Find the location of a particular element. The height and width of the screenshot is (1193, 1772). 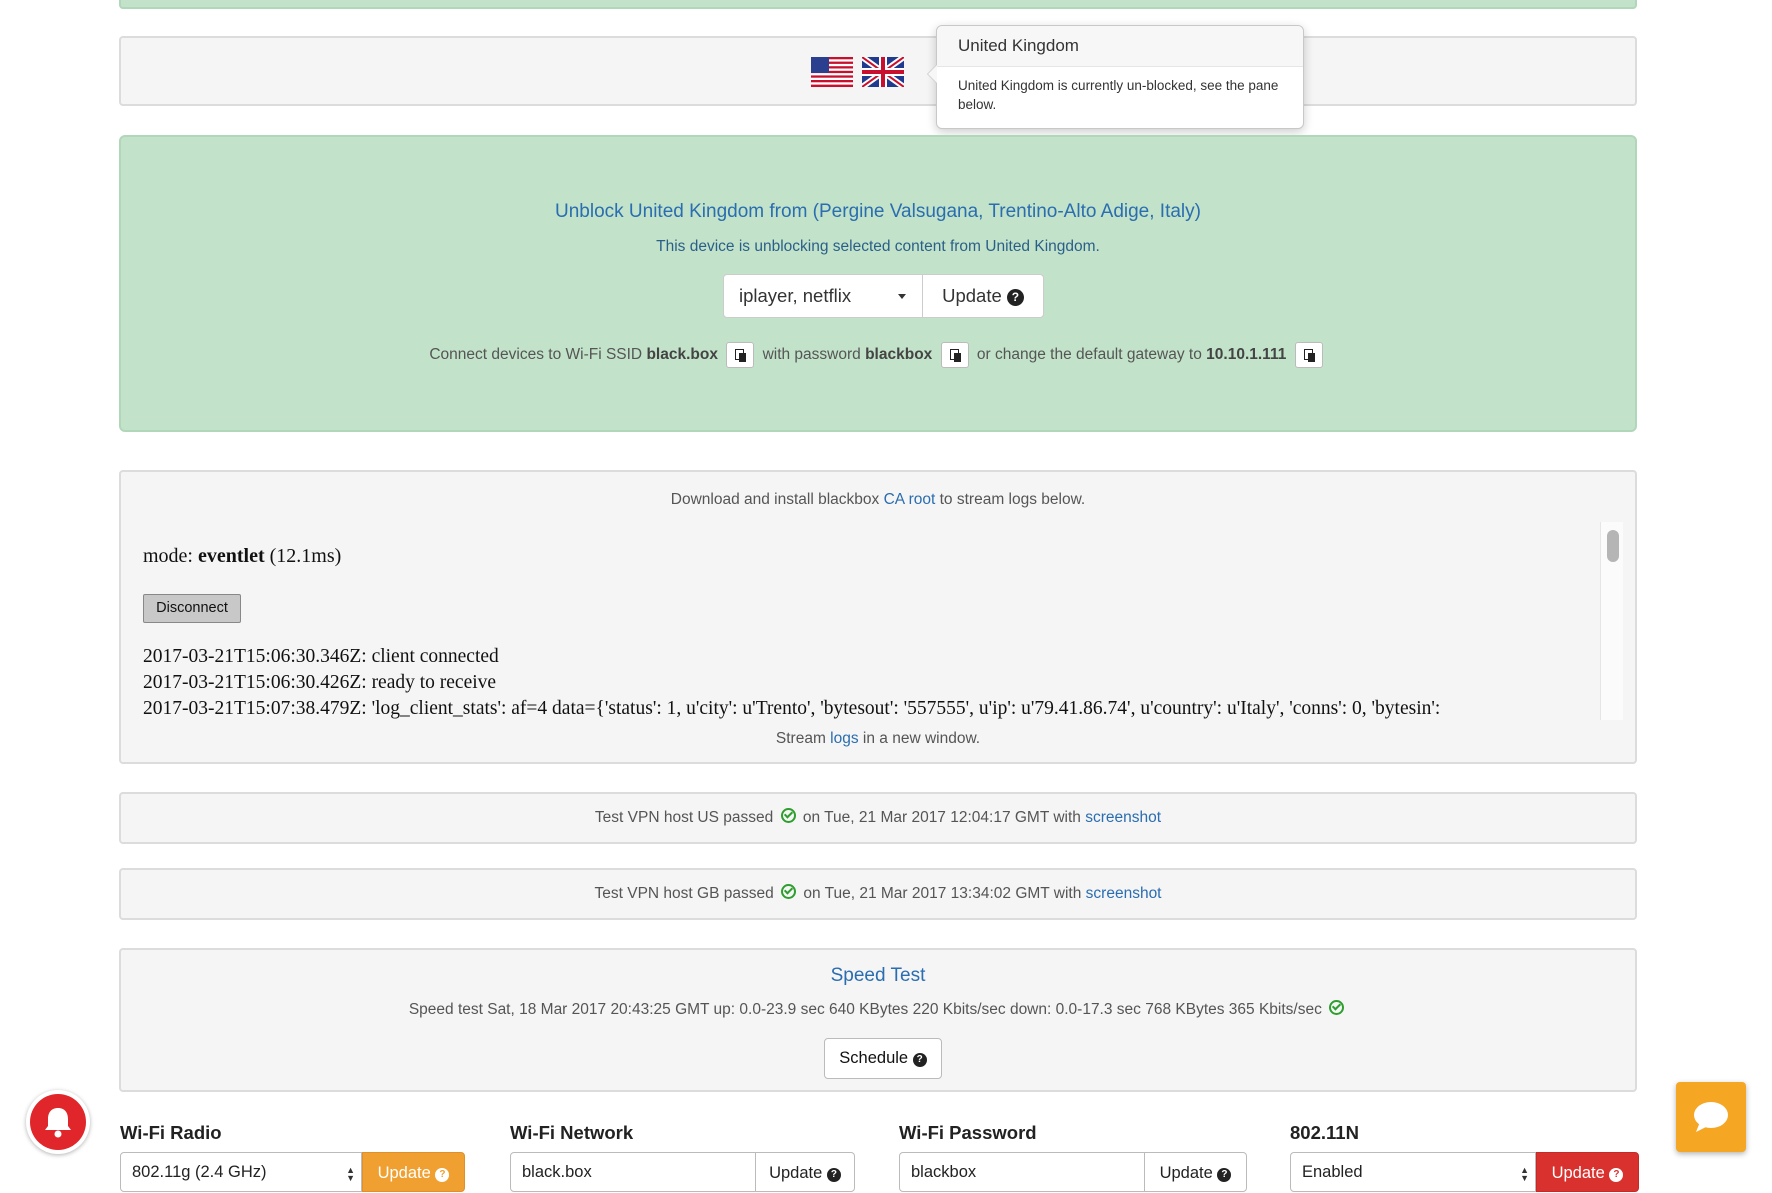

download-prefix: Download and install blackbox is located at coordinates (775, 499).